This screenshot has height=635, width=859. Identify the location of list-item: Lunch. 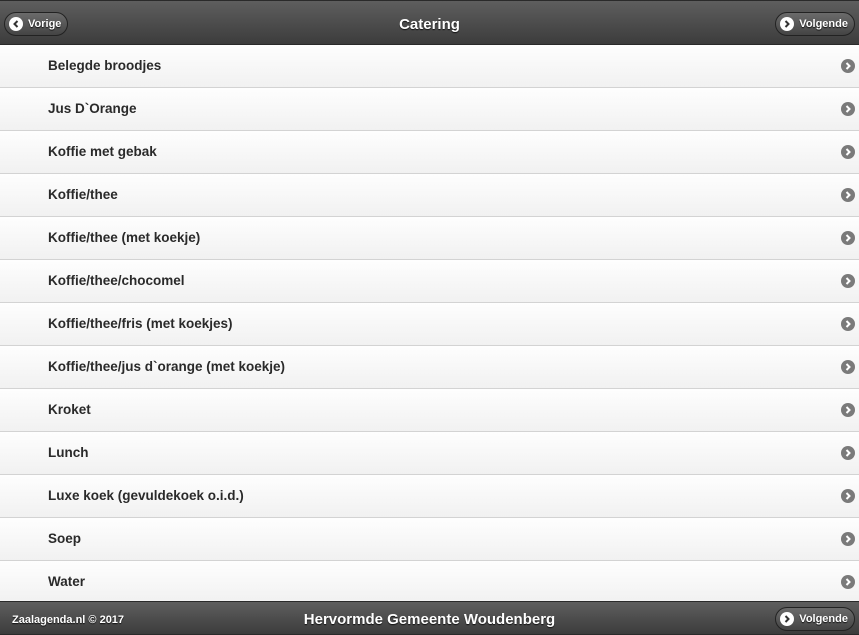
(429, 453).